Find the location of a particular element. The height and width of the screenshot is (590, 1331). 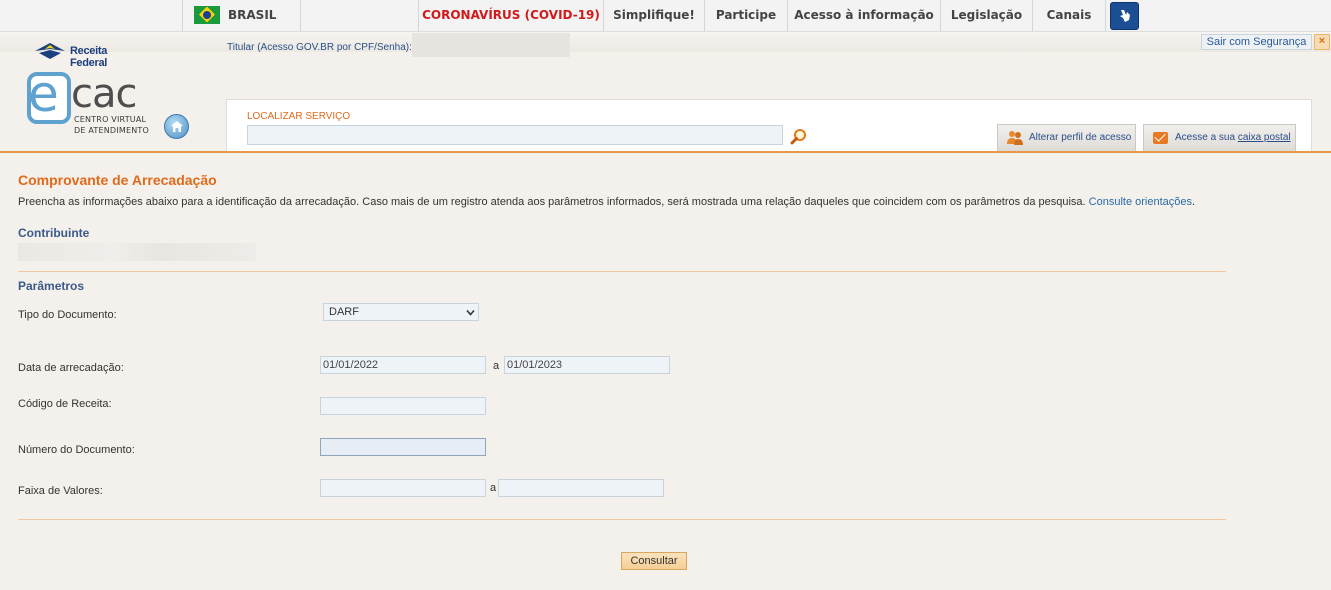

search-icon is located at coordinates (799, 137).